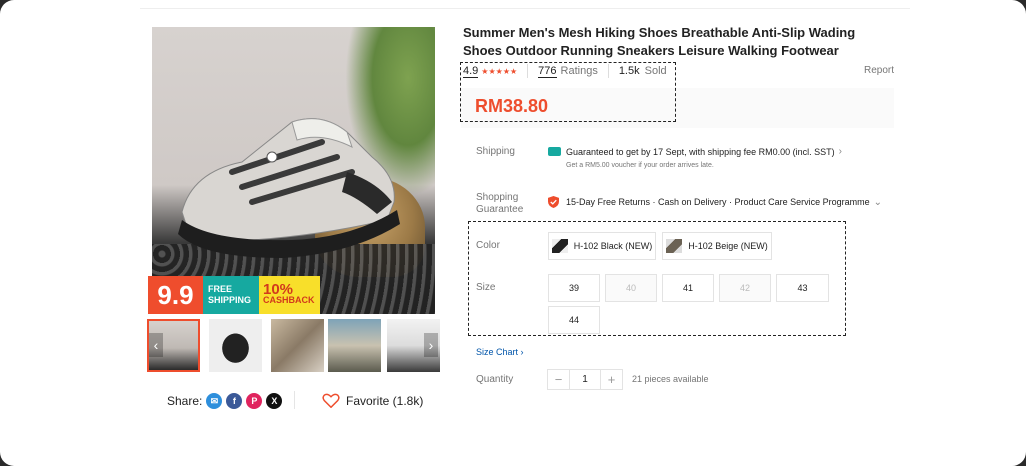 The image size is (1026, 466). What do you see at coordinates (220, 289) in the screenshot?
I see `free-shipping-line1: FREE` at bounding box center [220, 289].